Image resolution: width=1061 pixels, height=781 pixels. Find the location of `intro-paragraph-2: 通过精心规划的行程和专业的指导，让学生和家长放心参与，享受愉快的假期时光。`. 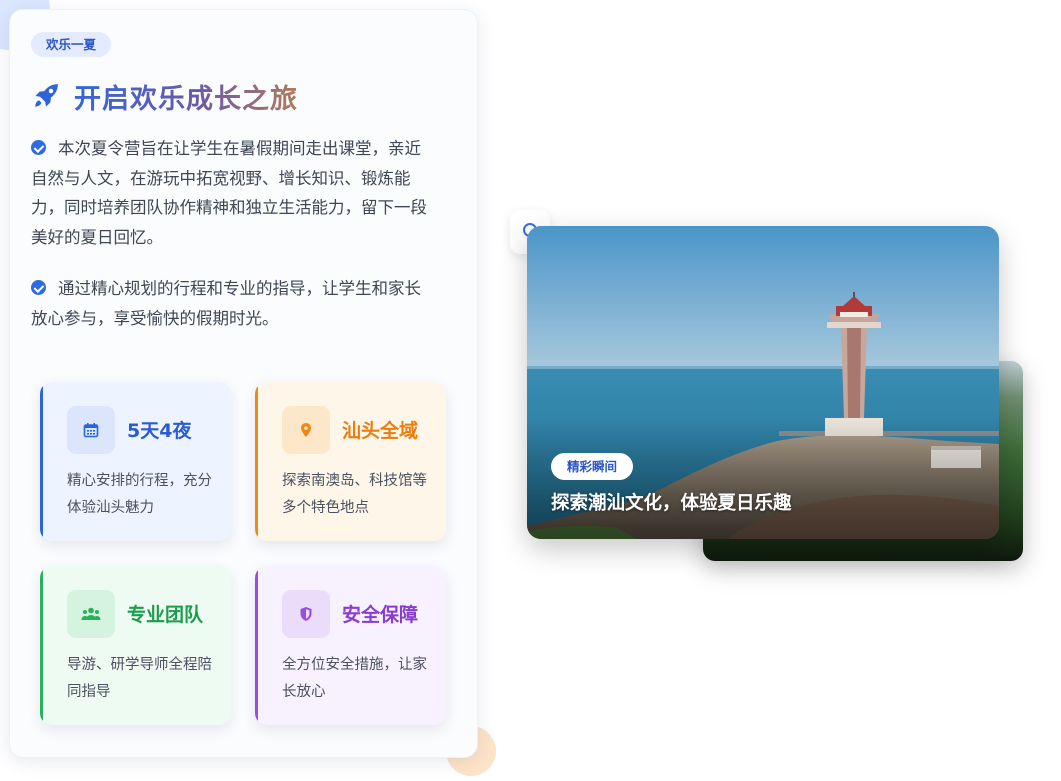

intro-paragraph-2: 通过精心规划的行程和专业的指导，让学生和家长放心参与，享受愉快的假期时光。 is located at coordinates (230, 303).